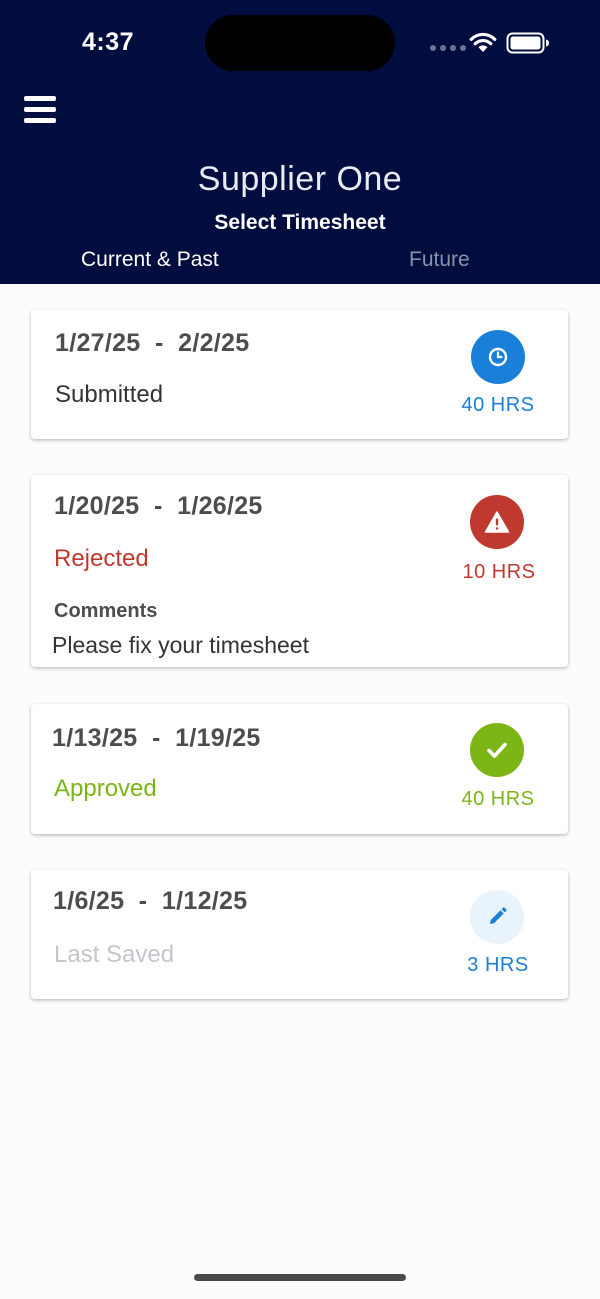 The width and height of the screenshot is (600, 1299). I want to click on timesheet-status: Rejected, so click(101, 558).